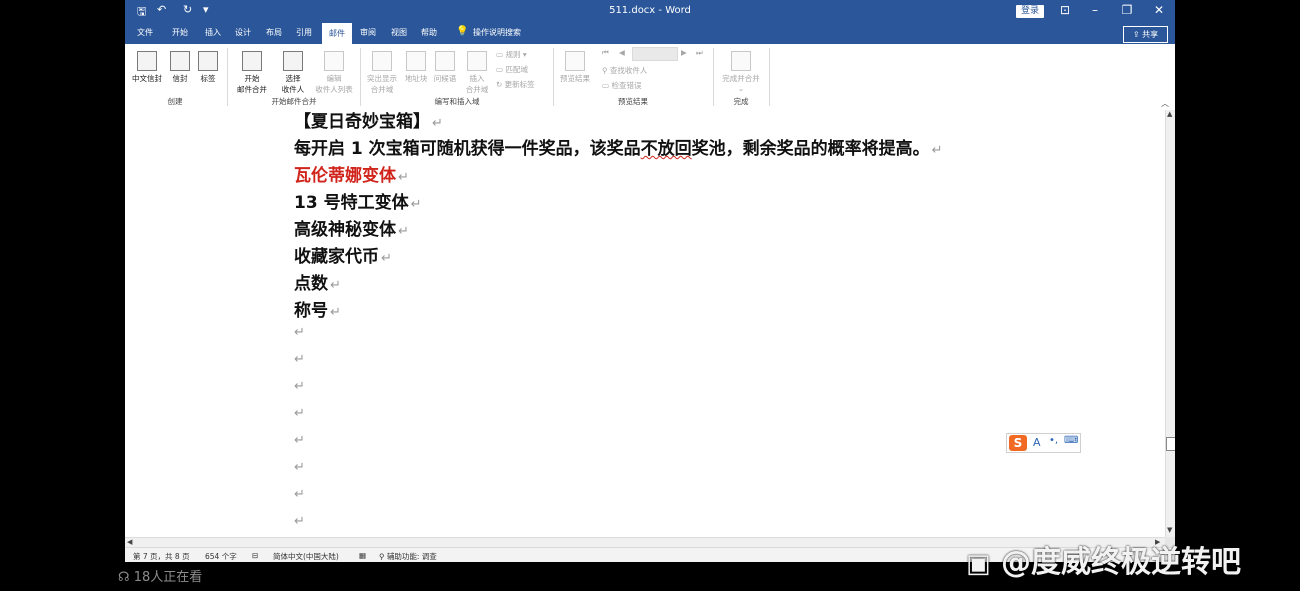 This screenshot has width=1300, height=591. Describe the element at coordinates (575, 67) in the screenshot. I see `preview-results-button: 预览结果` at that location.